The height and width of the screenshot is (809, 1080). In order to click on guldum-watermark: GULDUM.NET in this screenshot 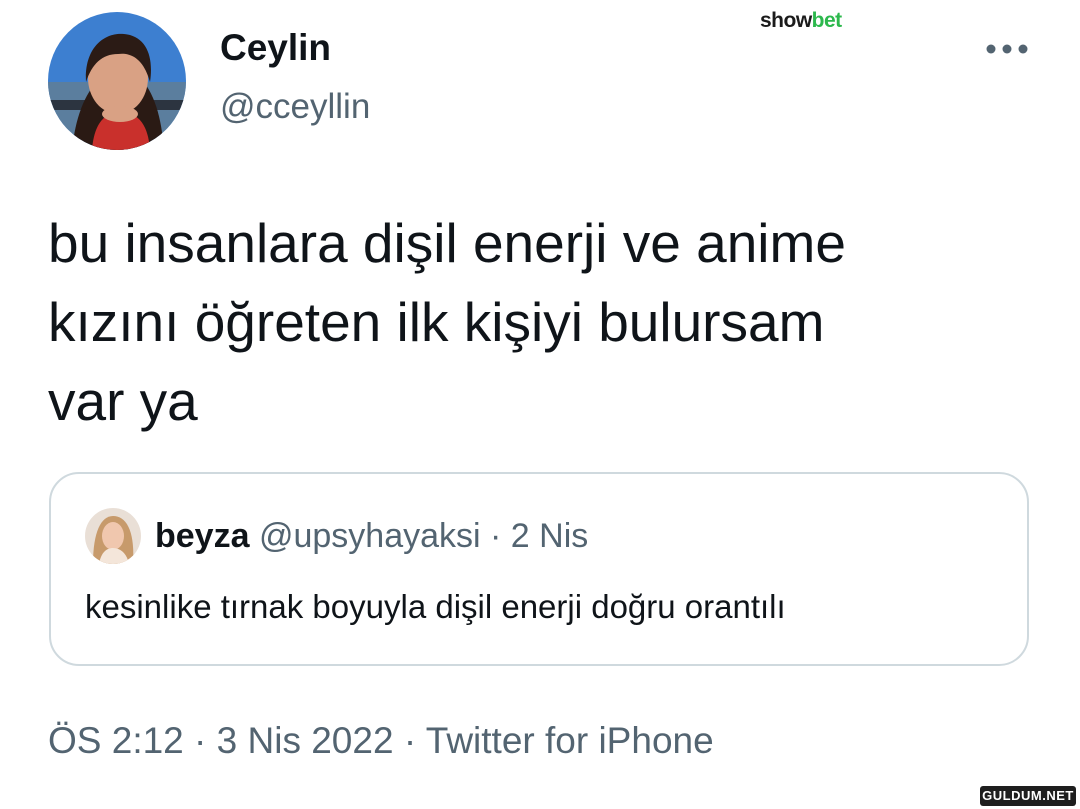, I will do `click(1028, 796)`.